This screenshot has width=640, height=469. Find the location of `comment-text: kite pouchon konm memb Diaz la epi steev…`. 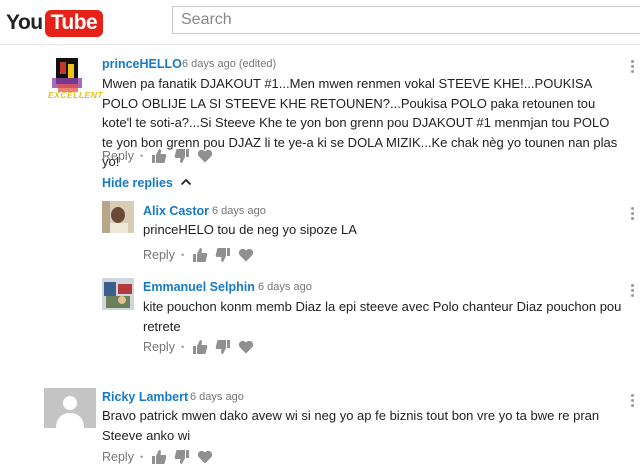

comment-text: kite pouchon konm memb Diaz la epi steev… is located at coordinates (382, 316).